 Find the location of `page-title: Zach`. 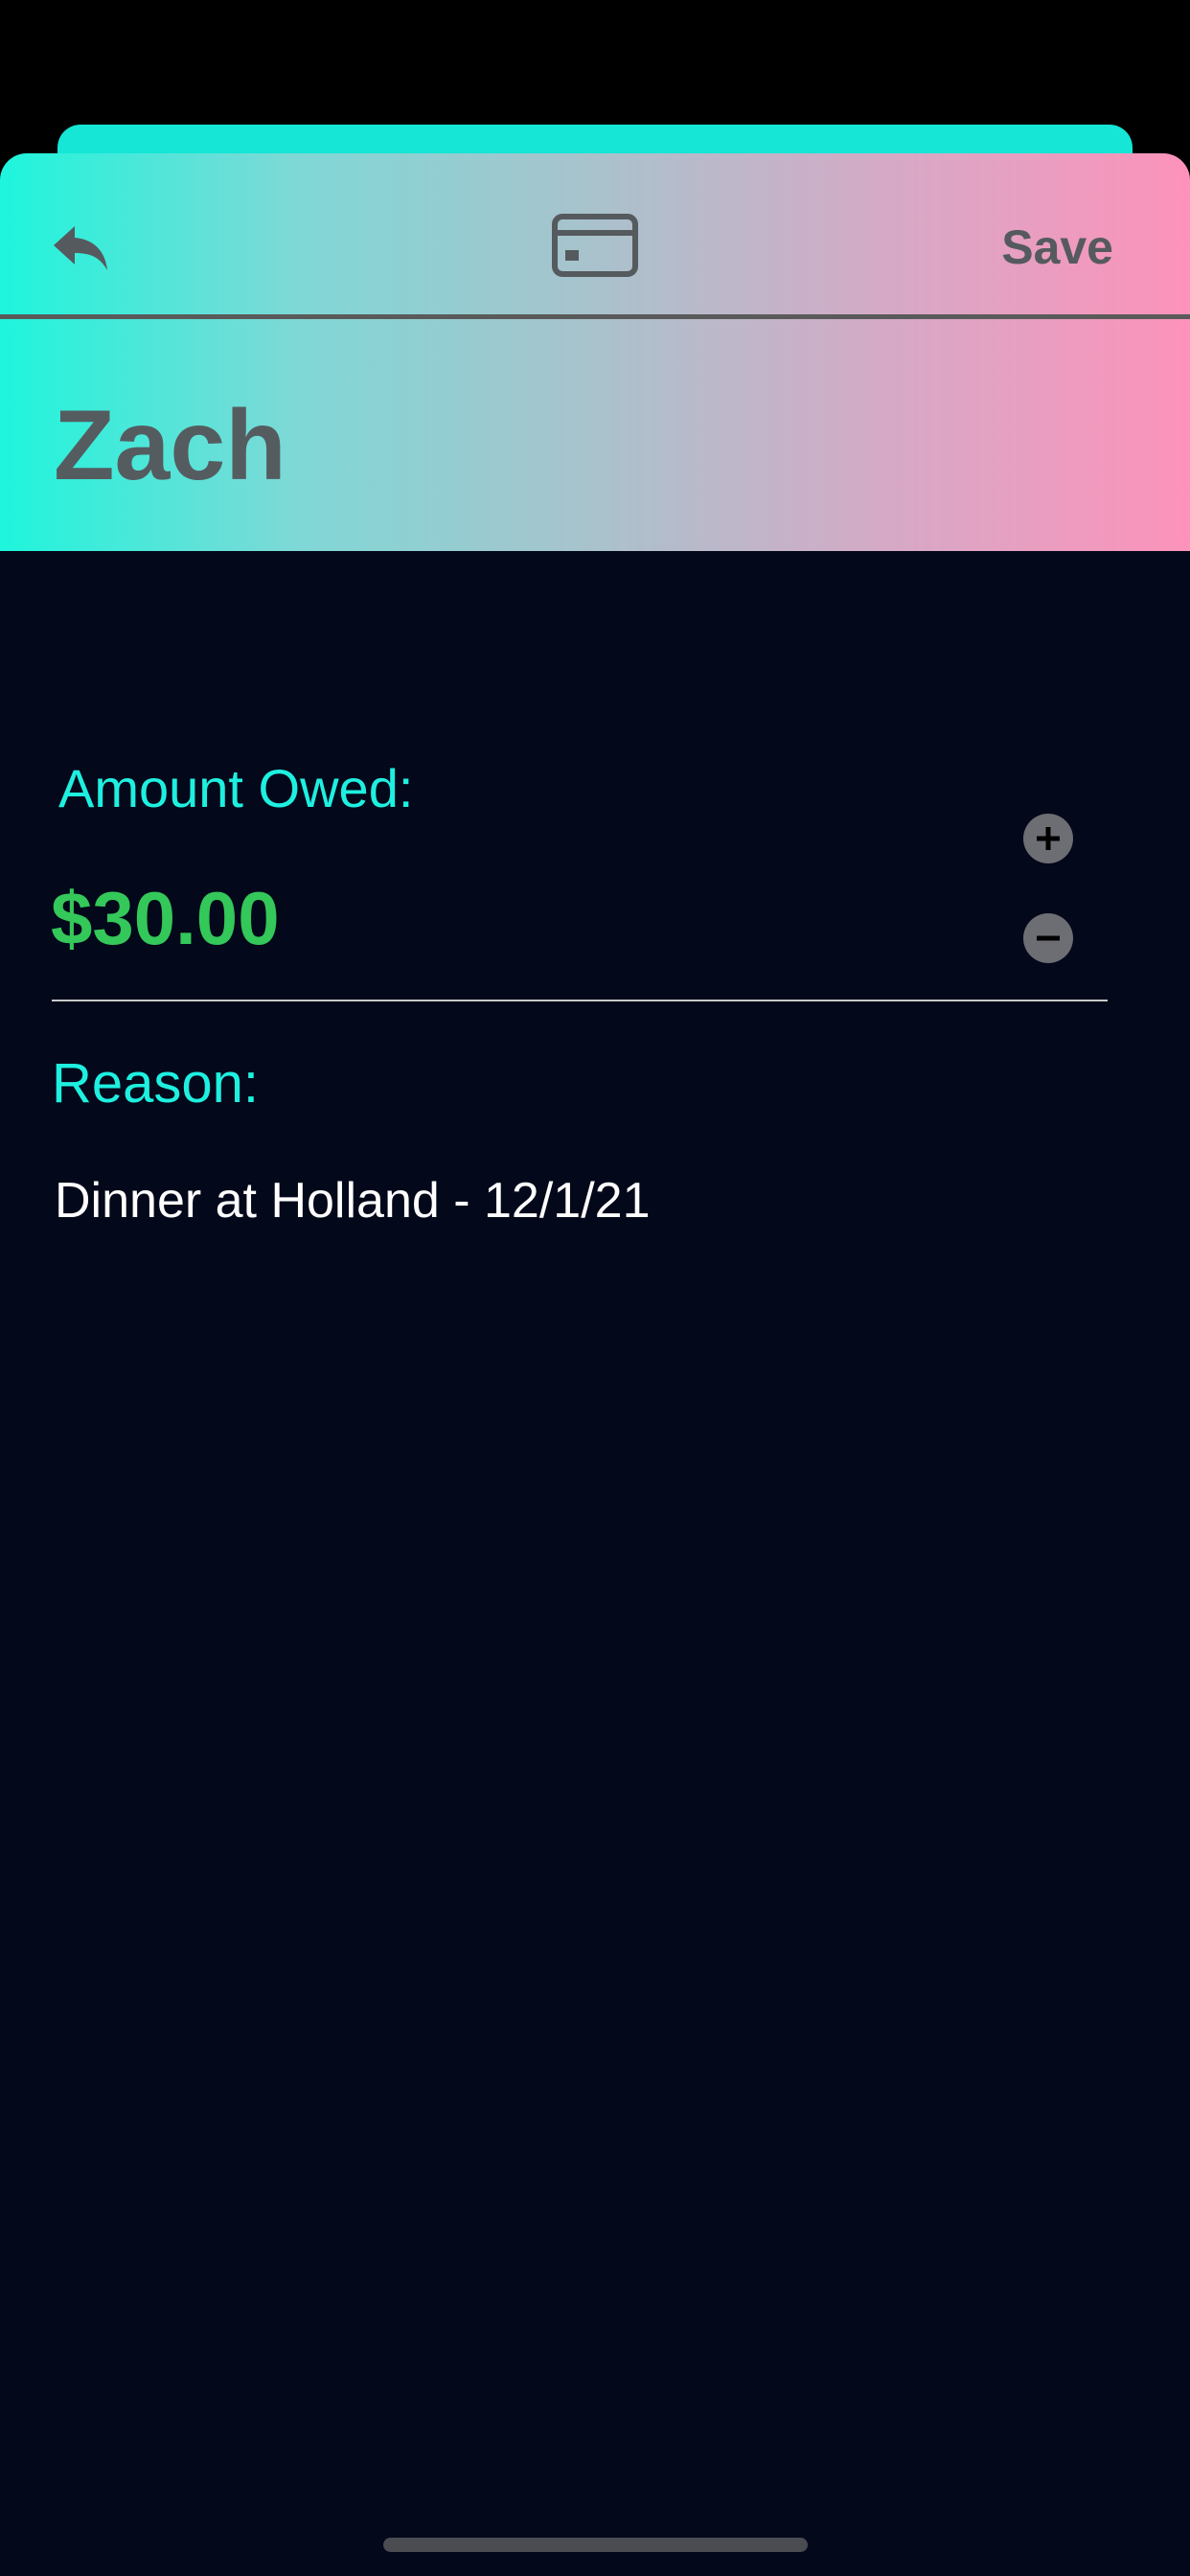

page-title: Zach is located at coordinates (170, 445).